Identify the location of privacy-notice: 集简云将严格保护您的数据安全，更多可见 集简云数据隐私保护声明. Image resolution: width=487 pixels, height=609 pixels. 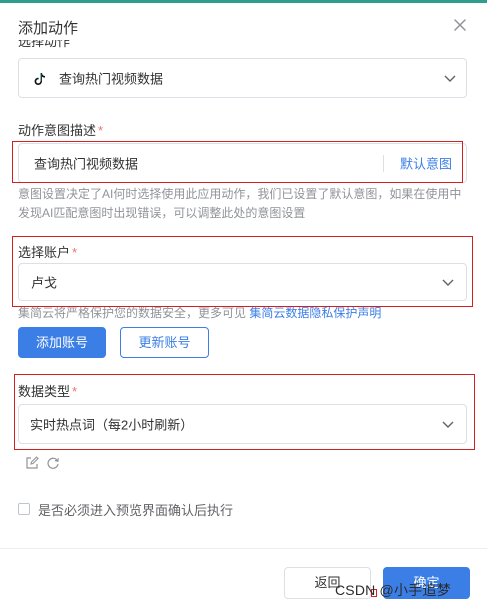
(199, 312).